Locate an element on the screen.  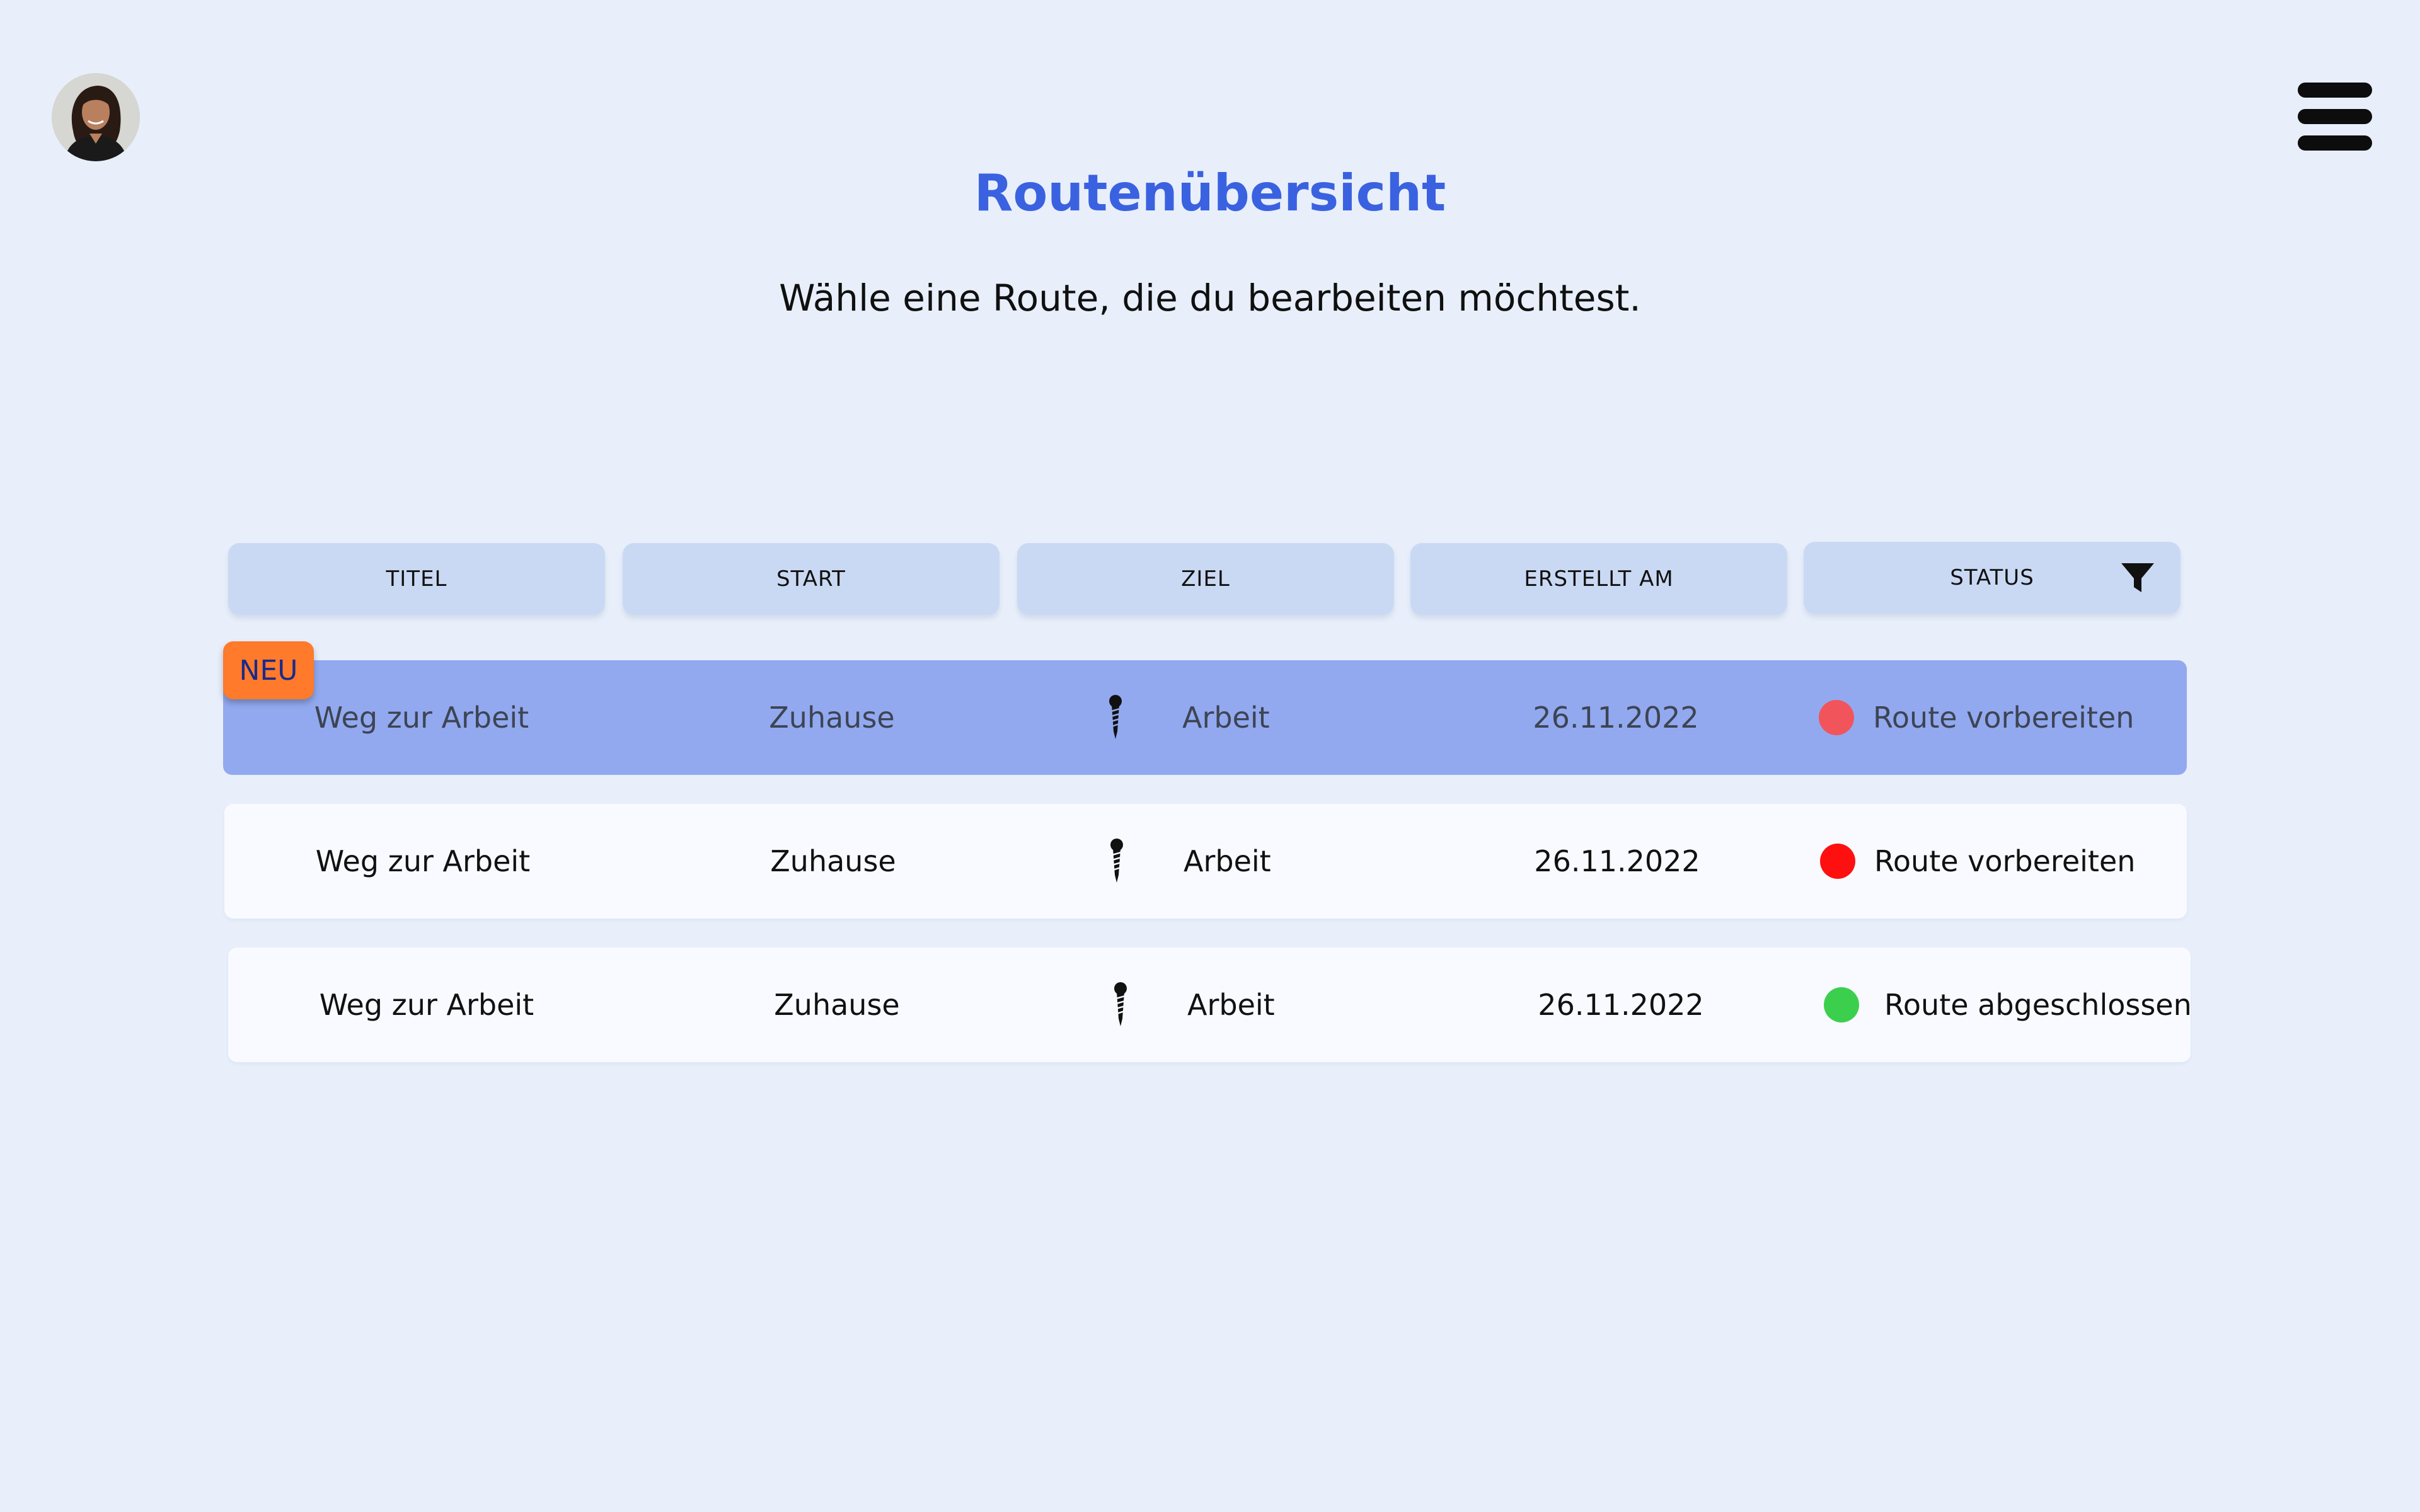
new-badge: NEU is located at coordinates (269, 670).